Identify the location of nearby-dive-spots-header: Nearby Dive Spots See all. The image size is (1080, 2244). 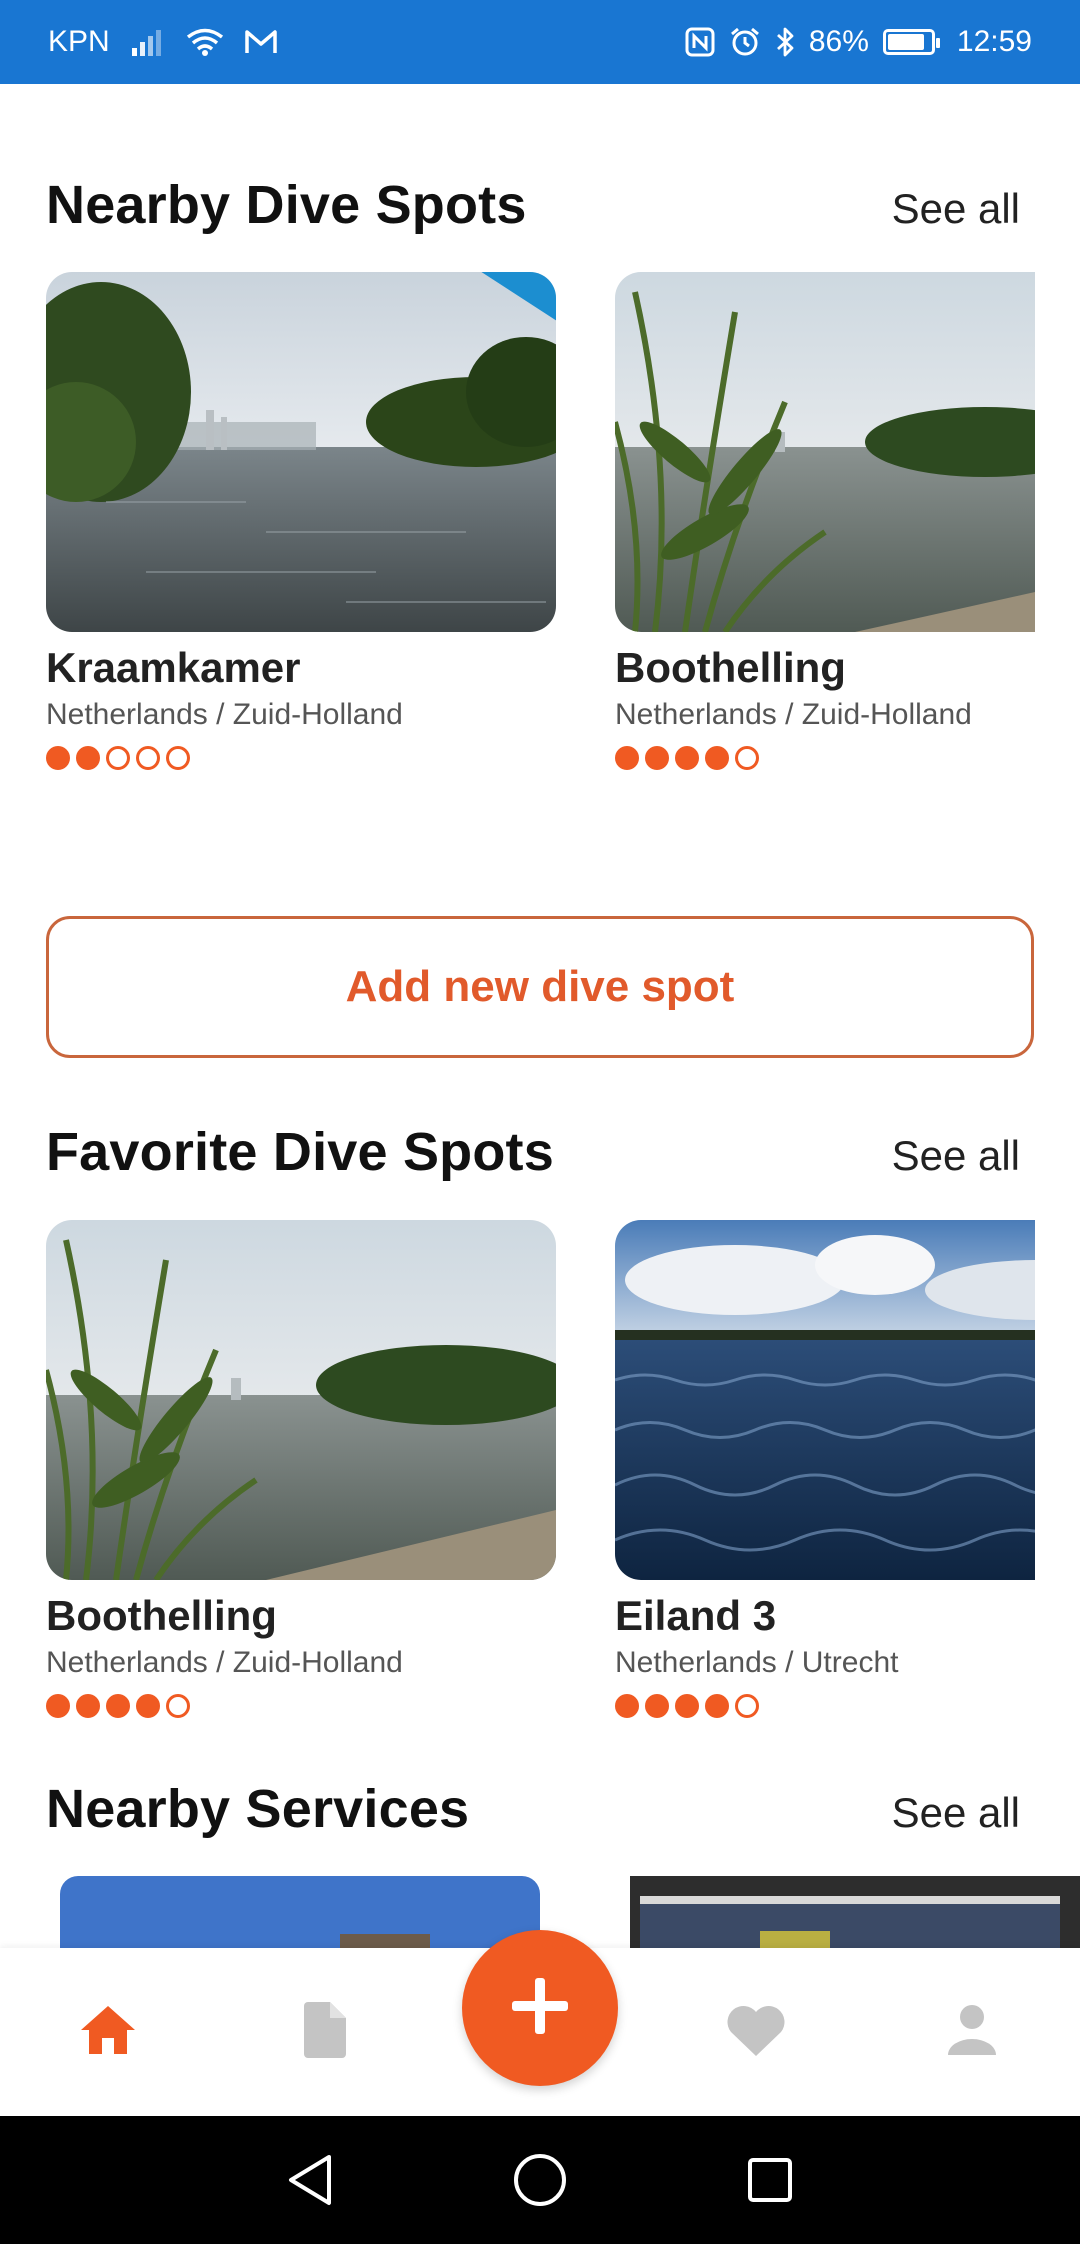
(533, 205).